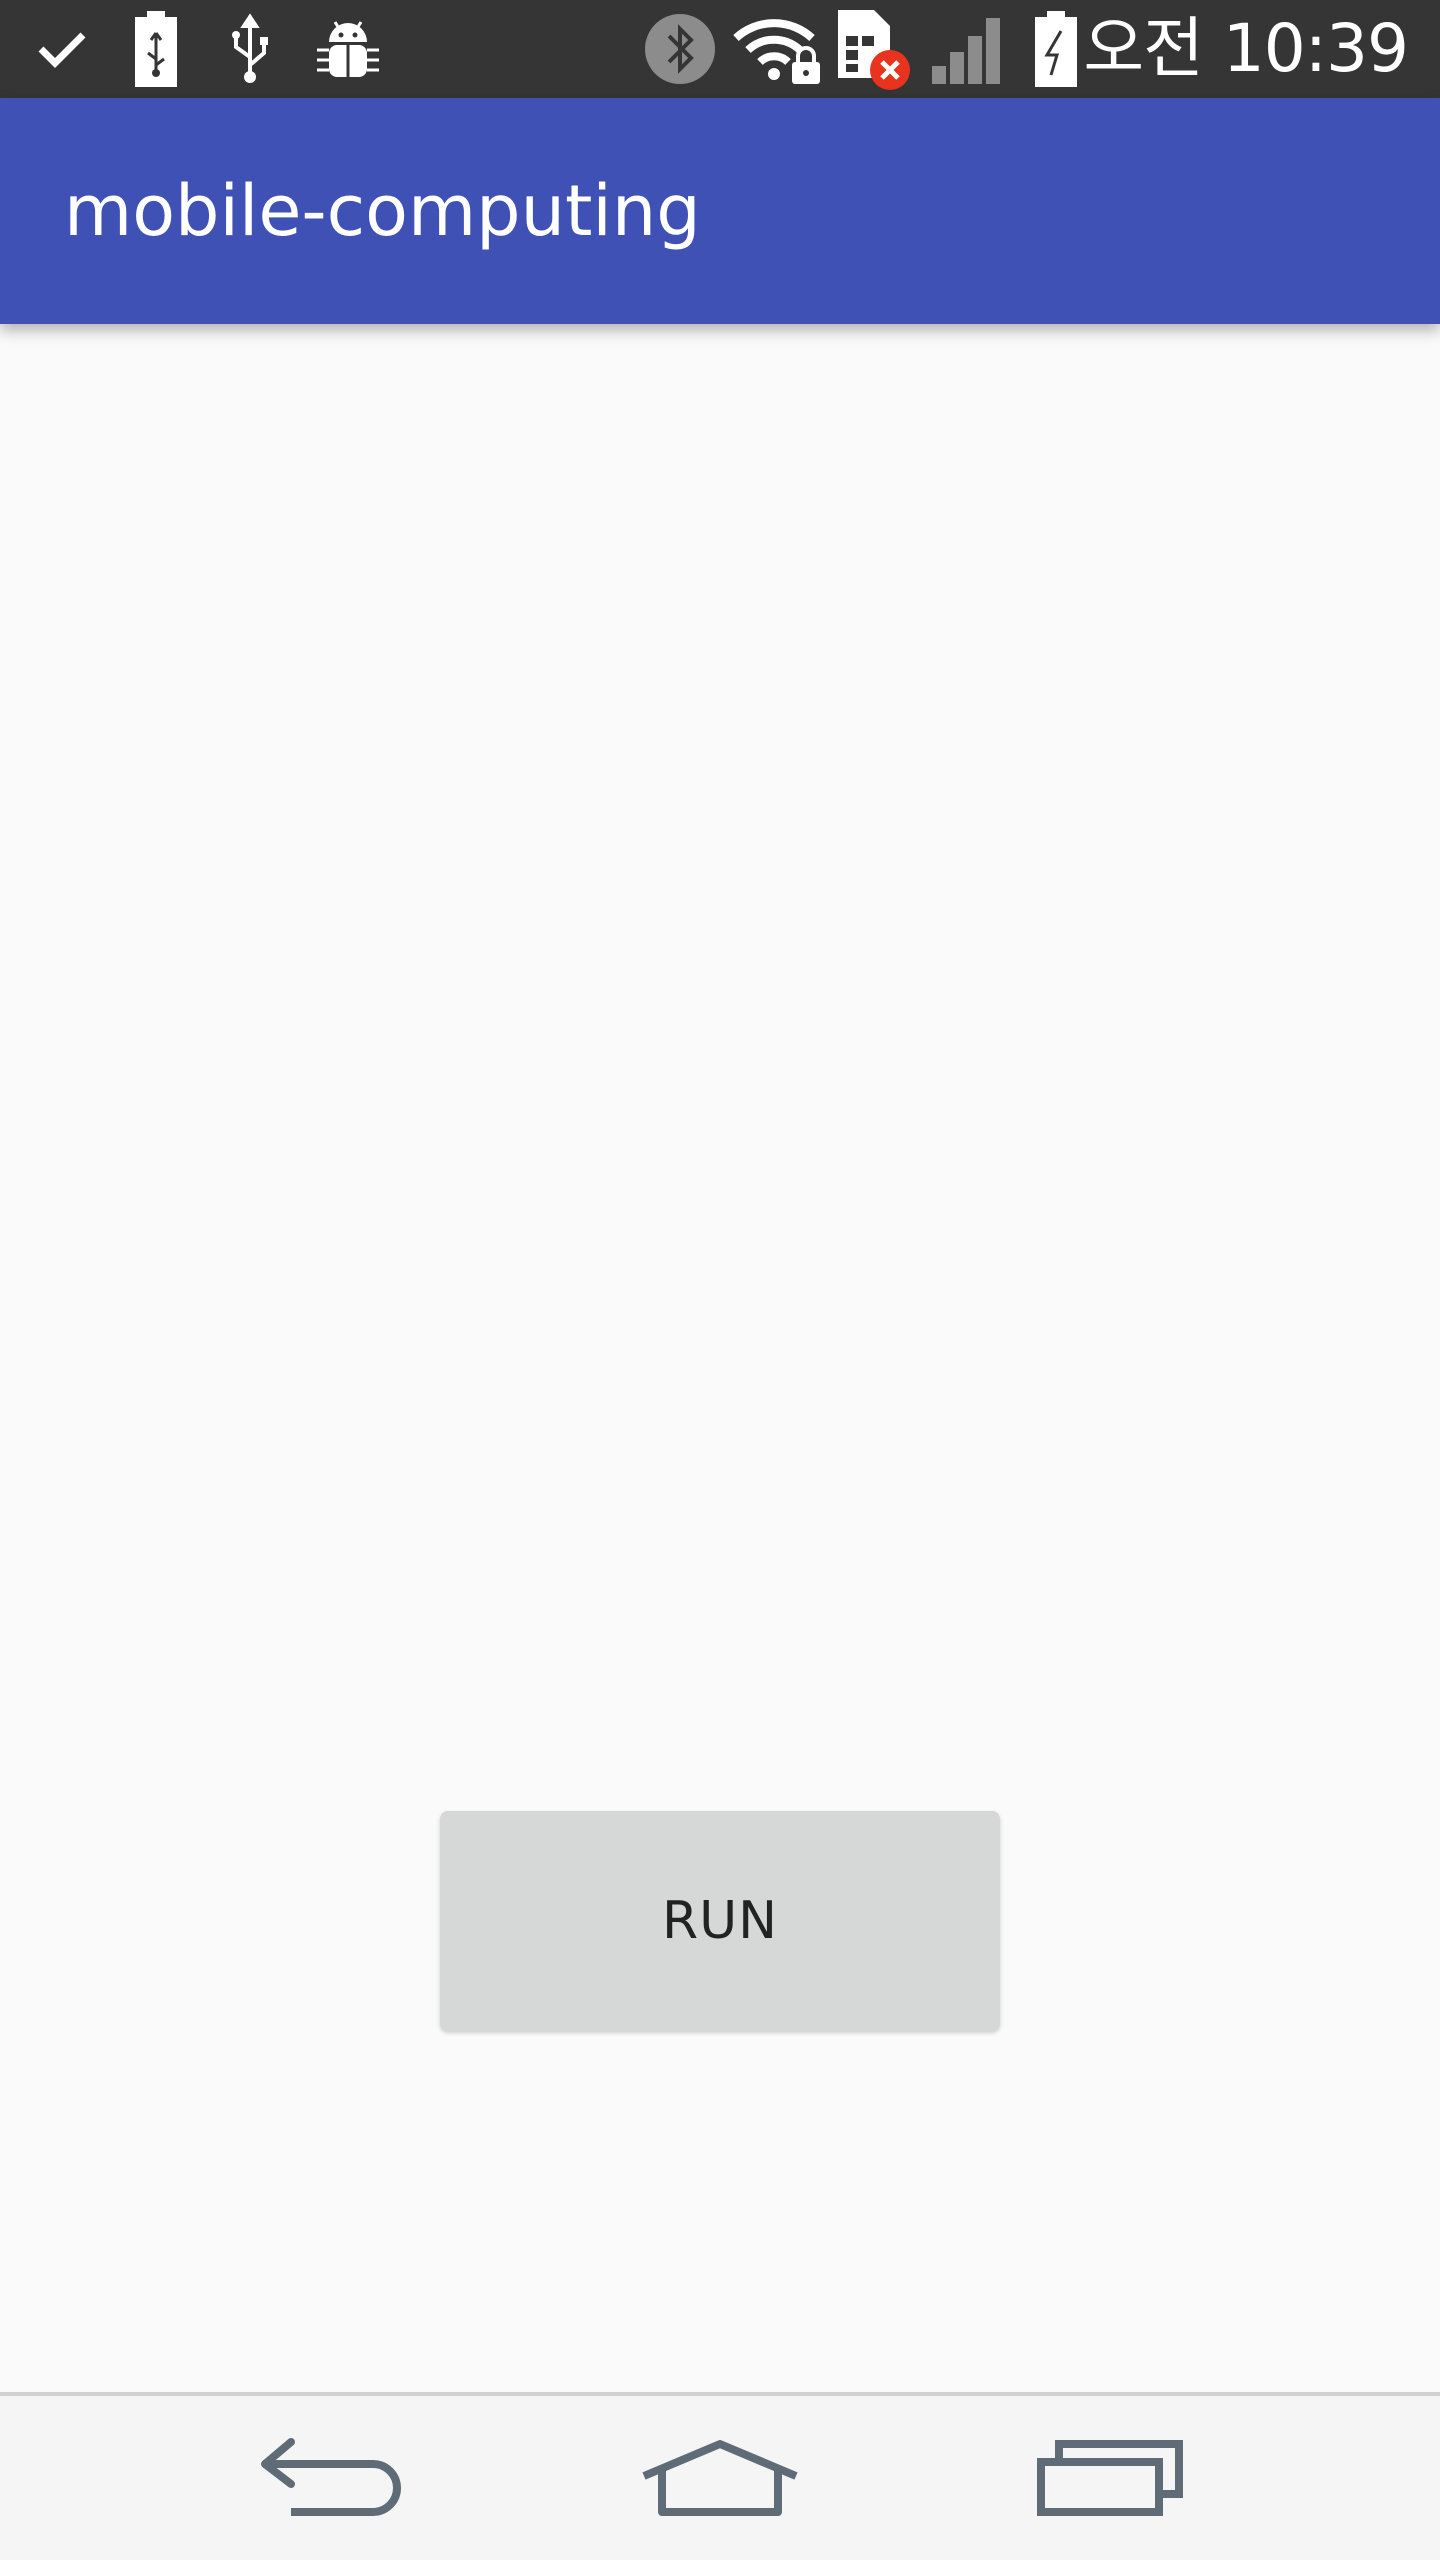  I want to click on recents-button, so click(1110, 2478).